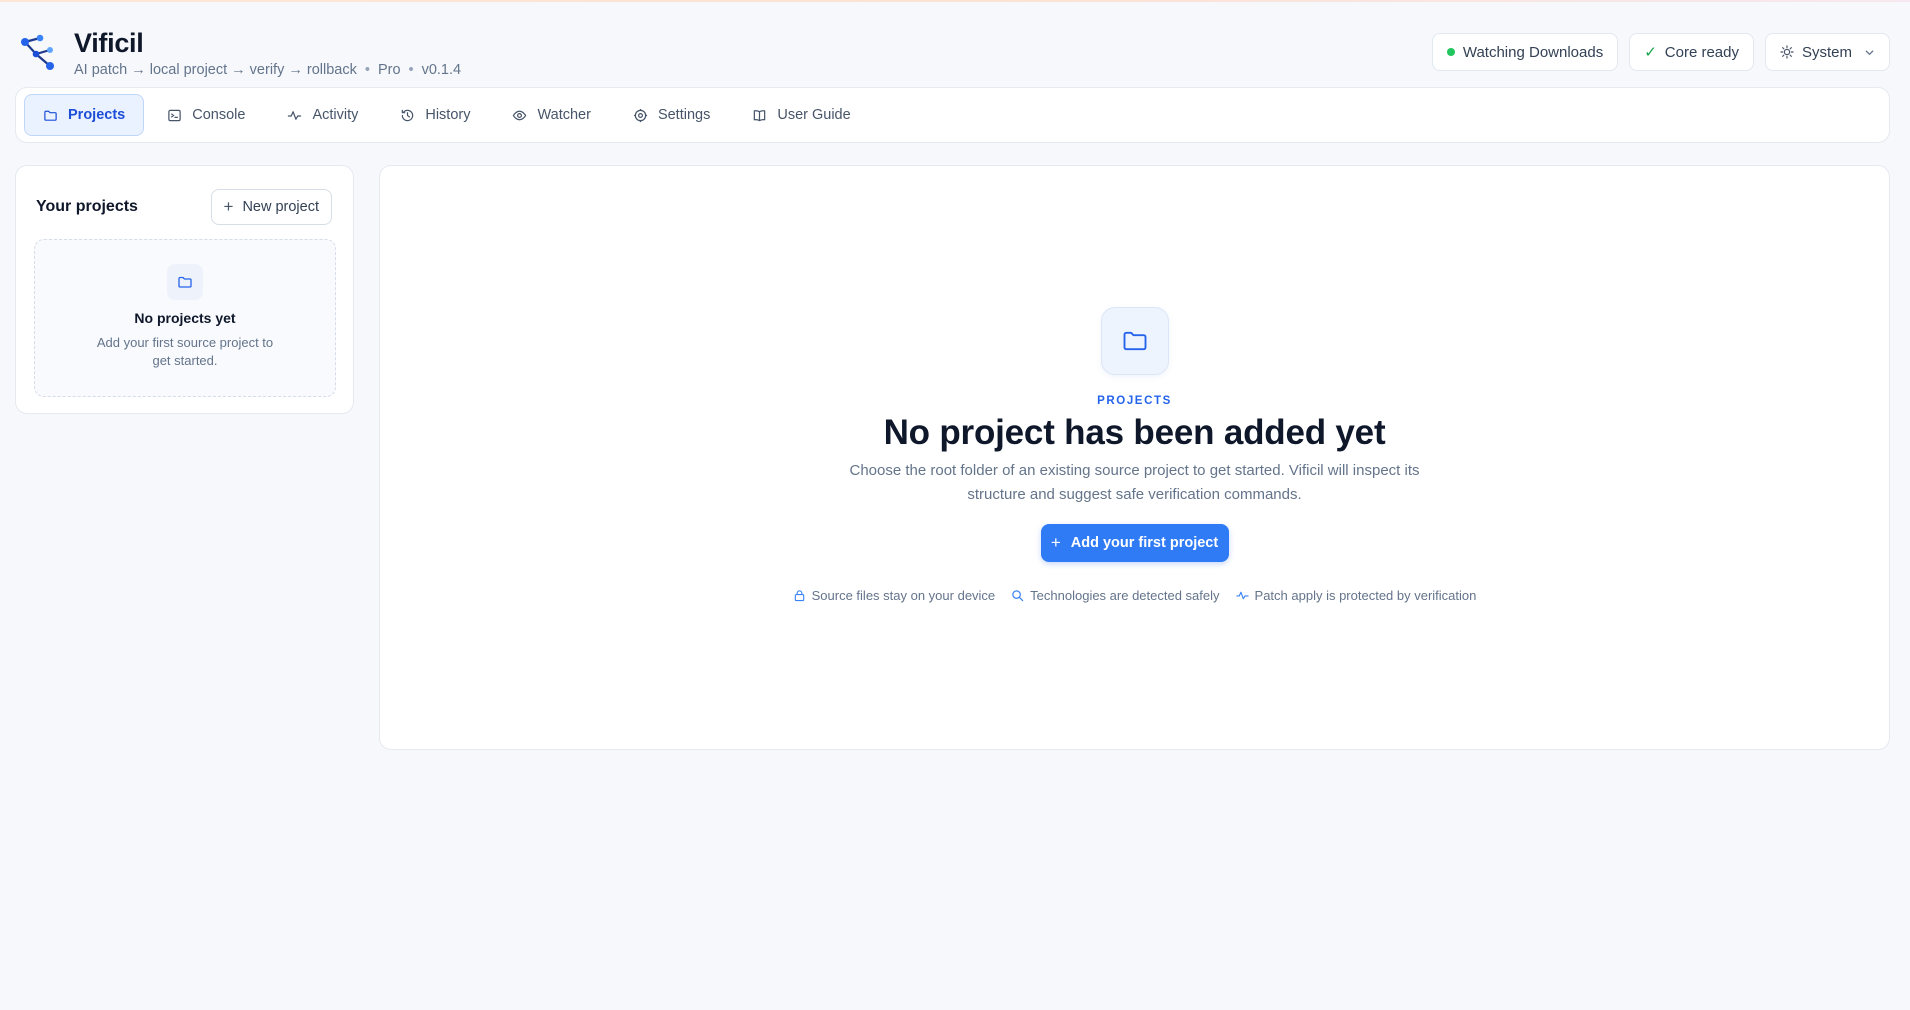 The height and width of the screenshot is (1010, 1910). I want to click on feature-label: Source files stay on your device, so click(903, 595).